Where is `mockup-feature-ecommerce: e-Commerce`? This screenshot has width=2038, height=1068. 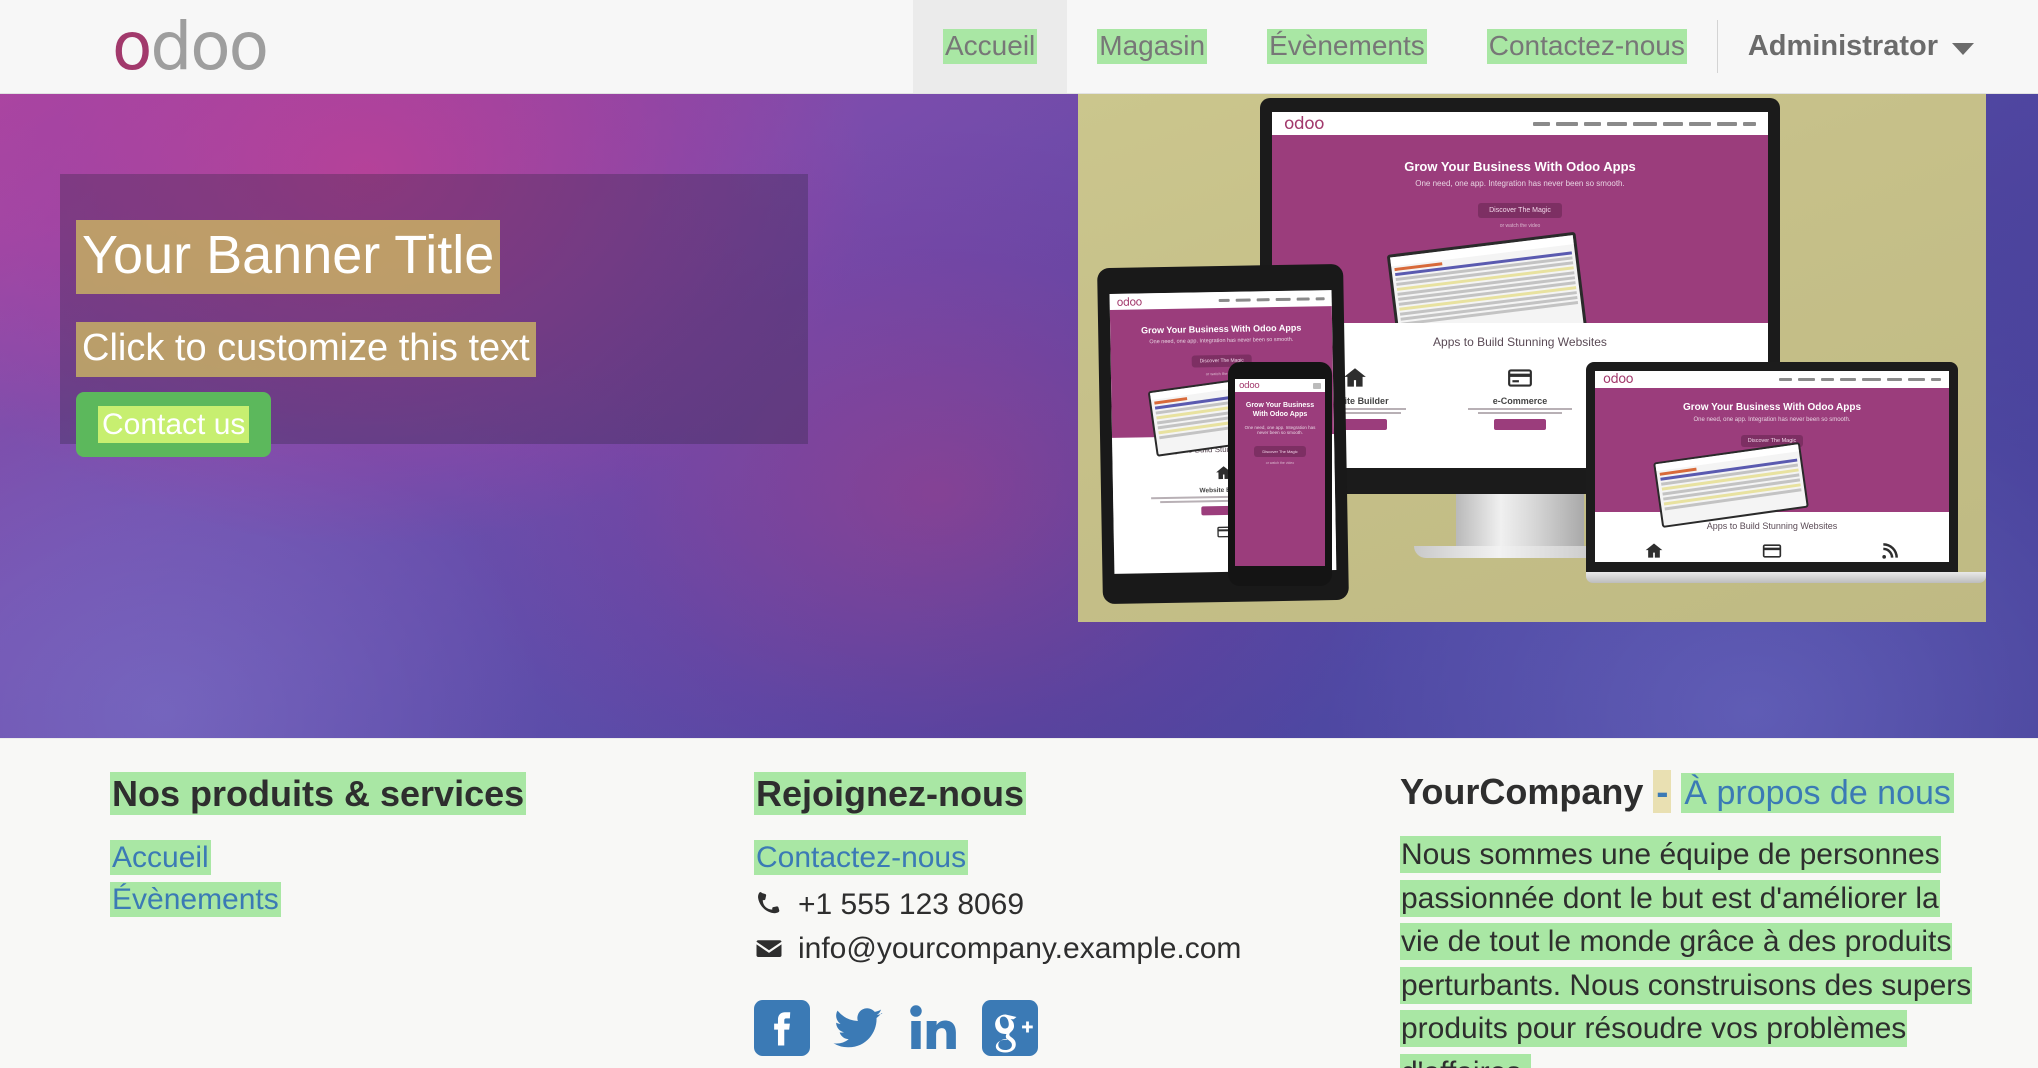 mockup-feature-ecommerce: e-Commerce is located at coordinates (1520, 397).